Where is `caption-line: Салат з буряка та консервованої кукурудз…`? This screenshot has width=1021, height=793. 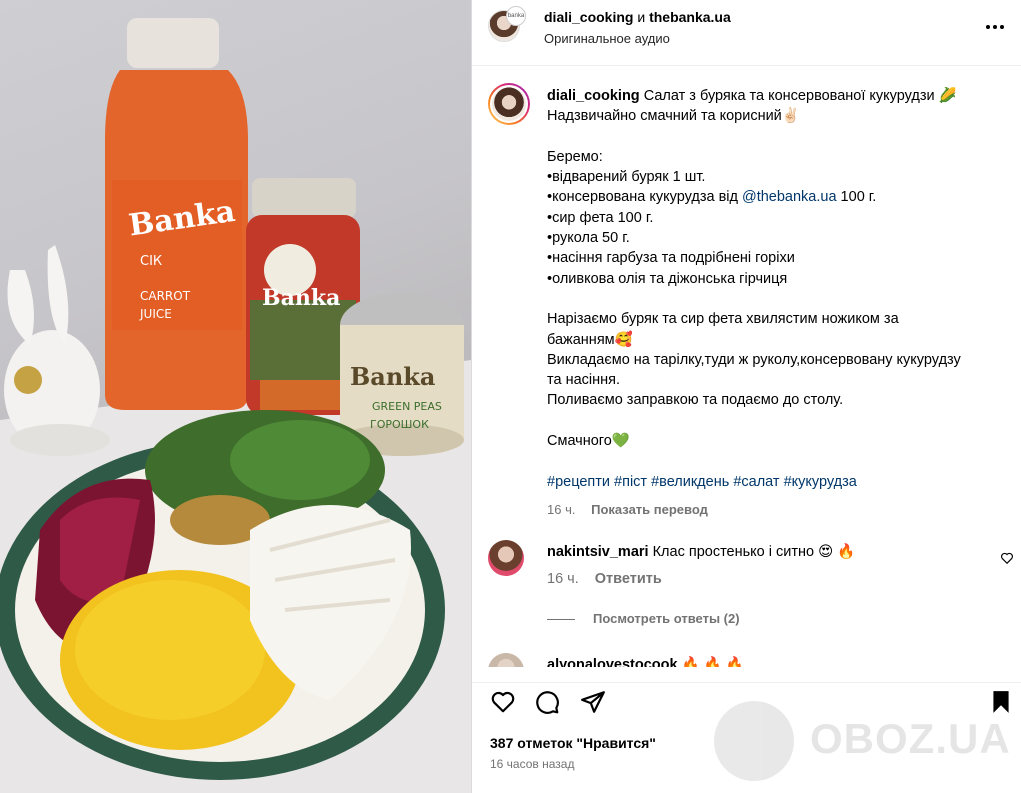 caption-line: Салат з буряка та консервованої кукурудз… is located at coordinates (800, 96).